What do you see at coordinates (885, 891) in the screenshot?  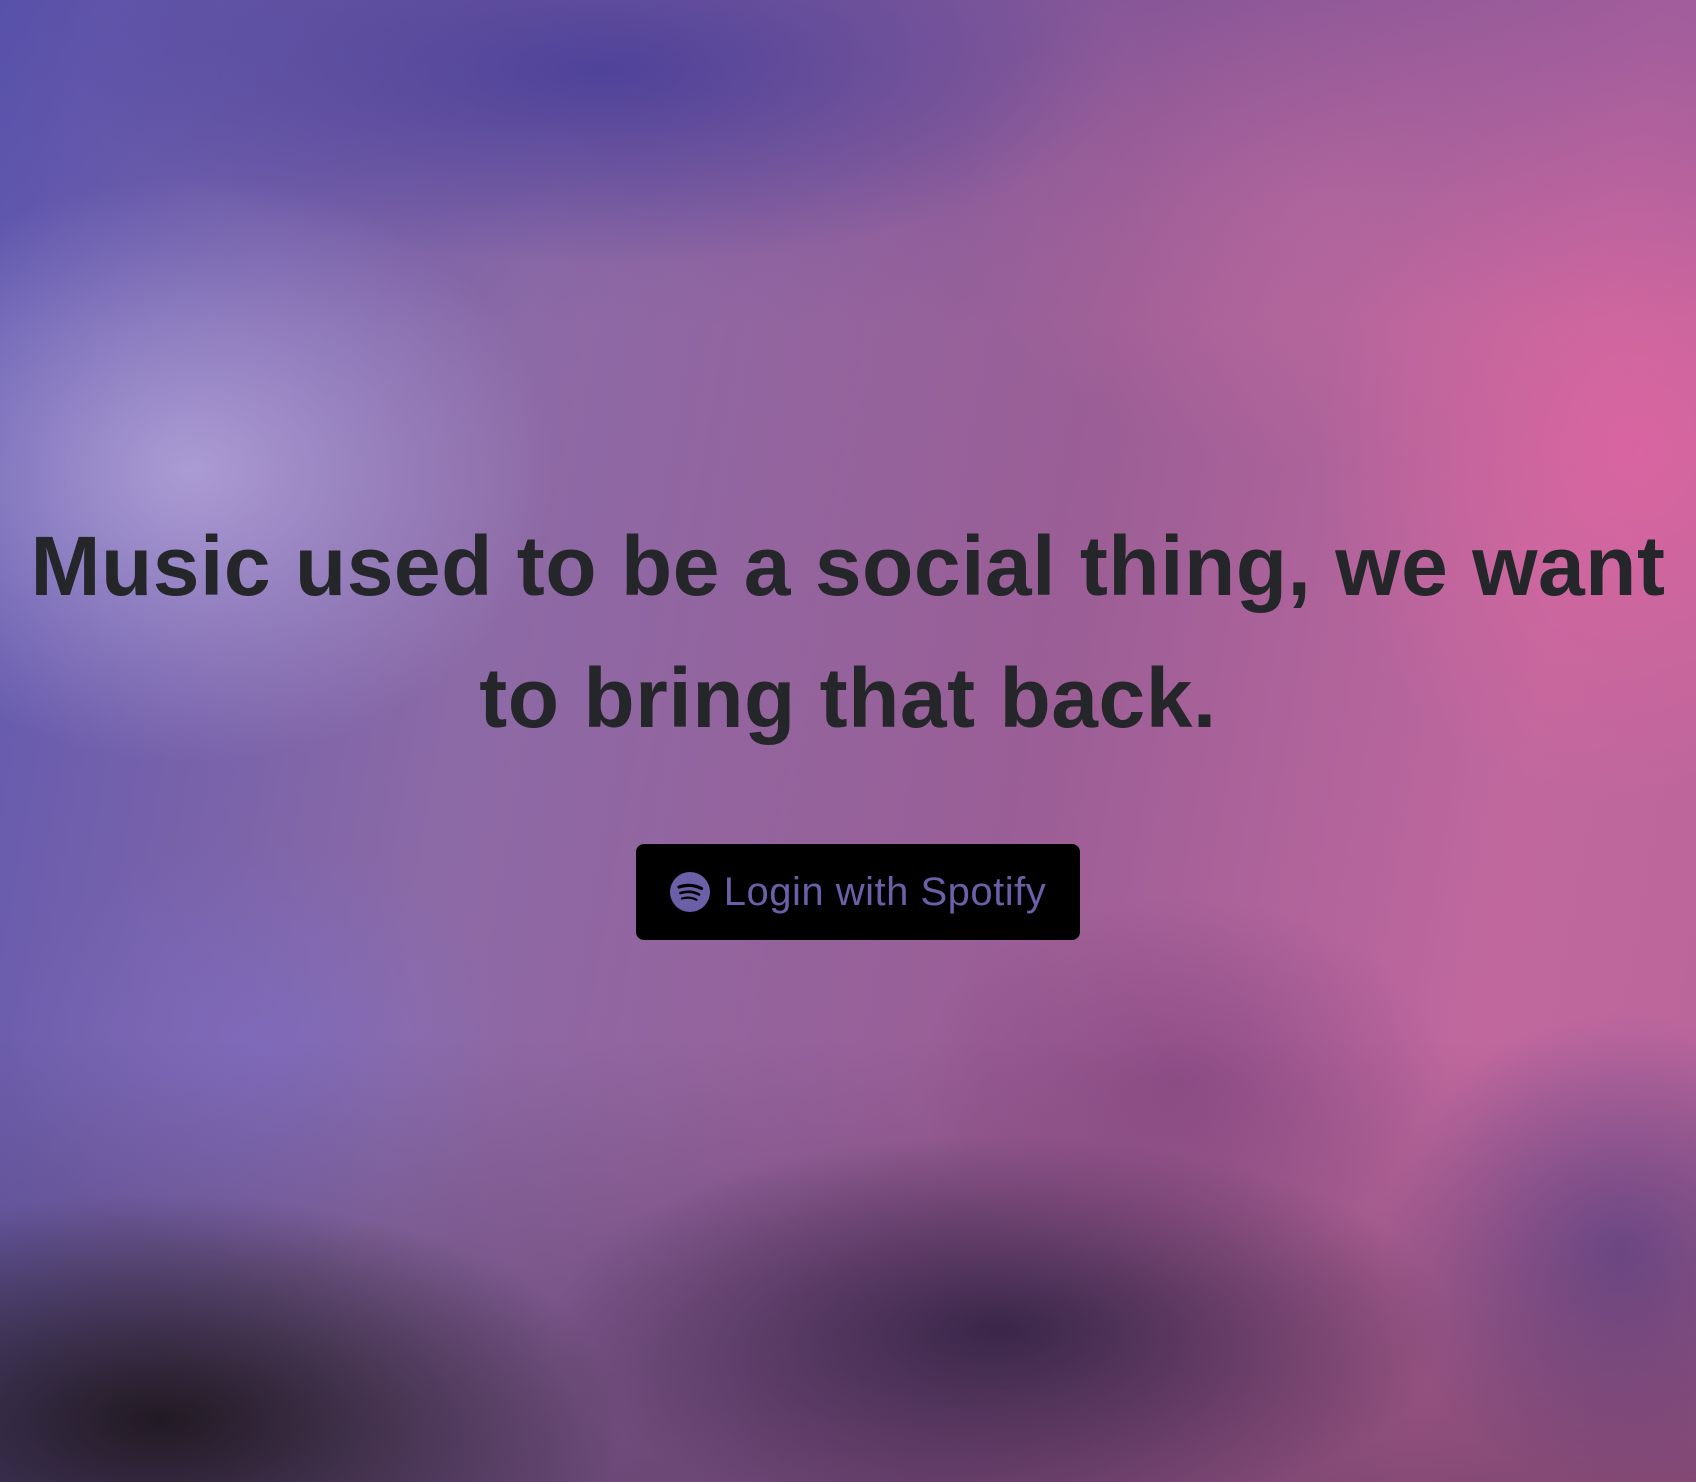 I see `login-button-label: Login with Spotify` at bounding box center [885, 891].